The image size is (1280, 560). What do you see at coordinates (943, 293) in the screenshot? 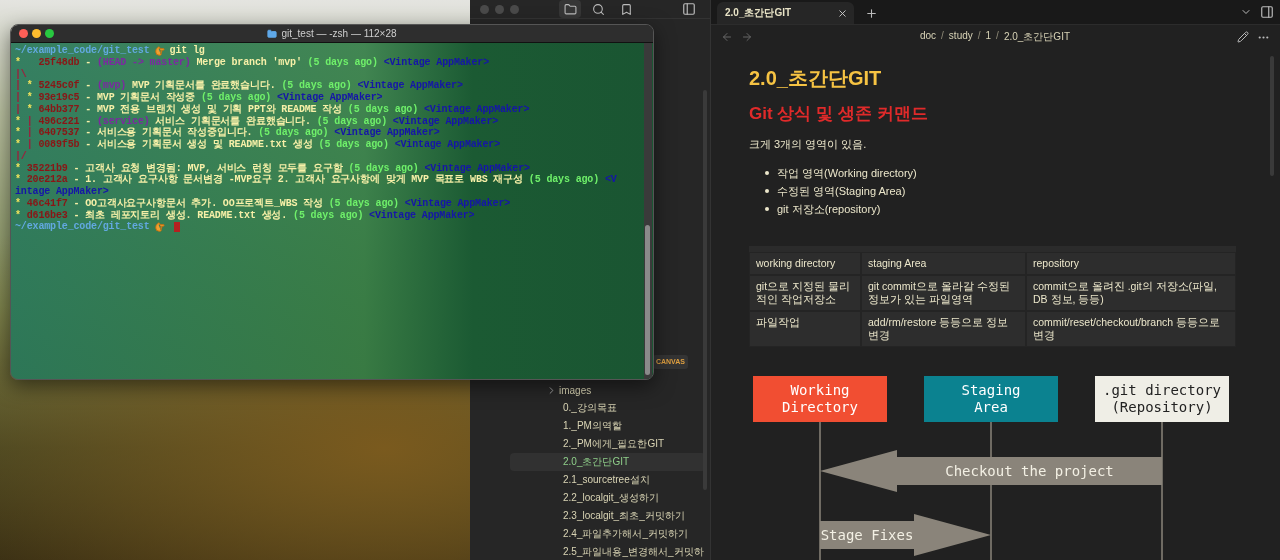
I see `table-cell: git commit으로 올라갈 수정된 정보가 있는 파일영역` at bounding box center [943, 293].